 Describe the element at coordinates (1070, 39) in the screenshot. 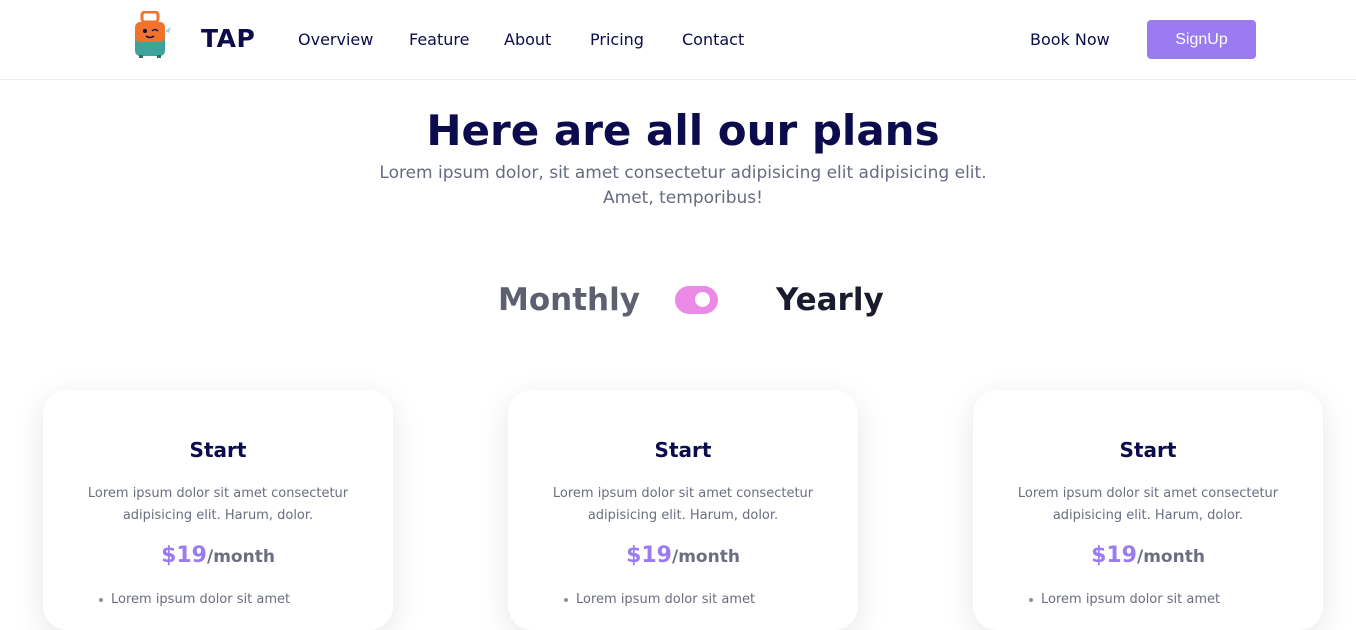

I see `book-now-link: Book Now` at that location.